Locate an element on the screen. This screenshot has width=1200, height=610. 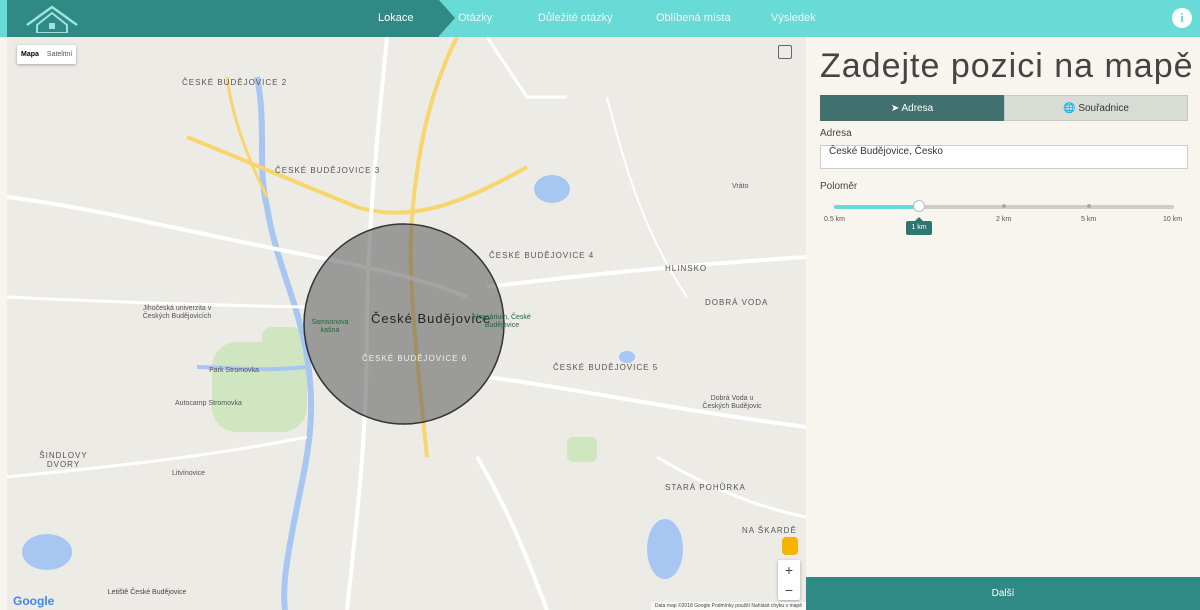
step-lokace: Lokace is located at coordinates (404, 18).